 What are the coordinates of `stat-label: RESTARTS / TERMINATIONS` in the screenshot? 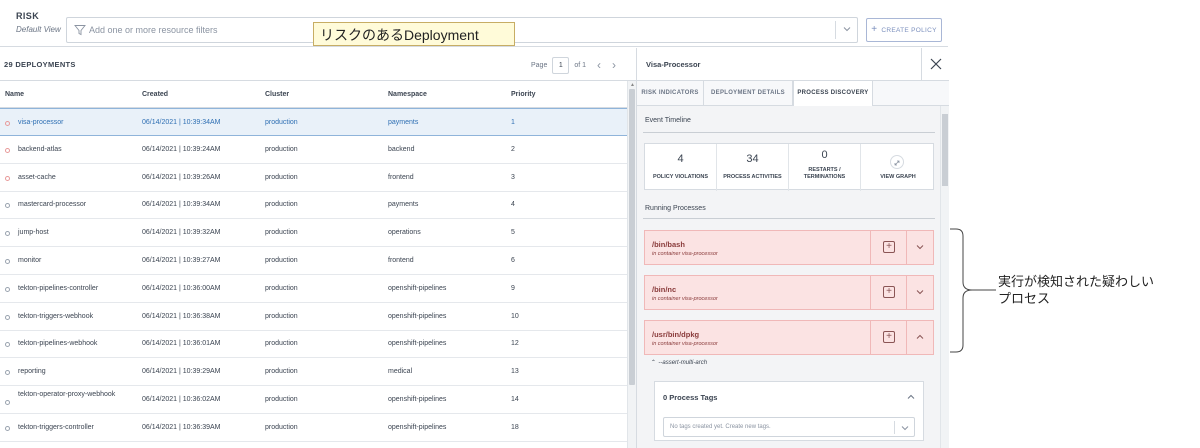 It's located at (824, 173).